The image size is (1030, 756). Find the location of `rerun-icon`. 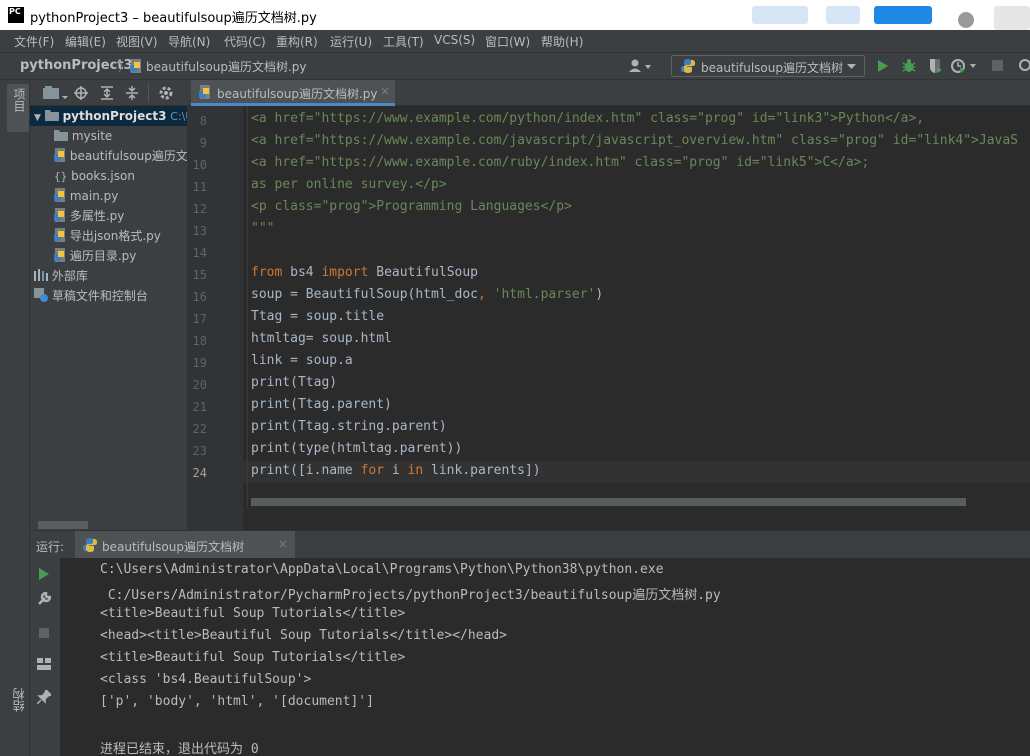

rerun-icon is located at coordinates (44, 574).